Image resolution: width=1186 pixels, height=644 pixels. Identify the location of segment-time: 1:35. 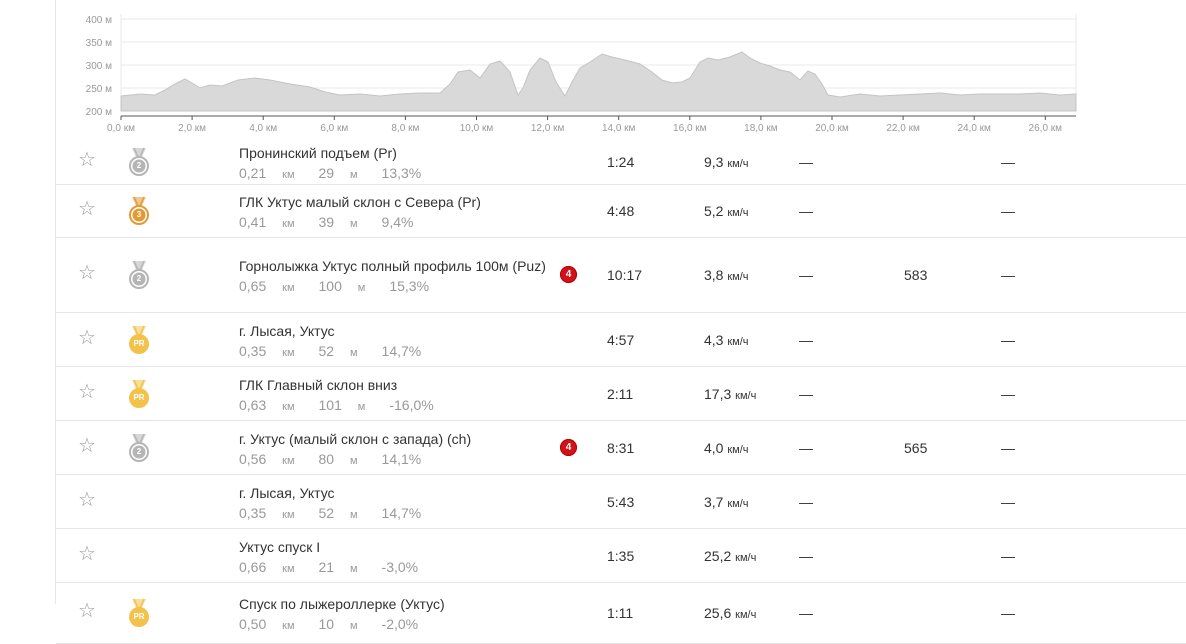
(621, 555).